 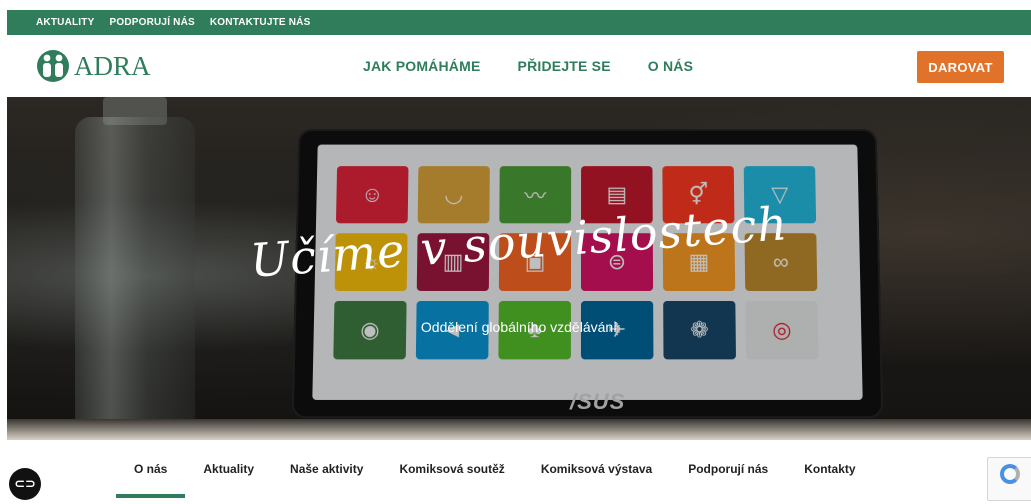 What do you see at coordinates (53, 66) in the screenshot?
I see `adra-emblem-icon` at bounding box center [53, 66].